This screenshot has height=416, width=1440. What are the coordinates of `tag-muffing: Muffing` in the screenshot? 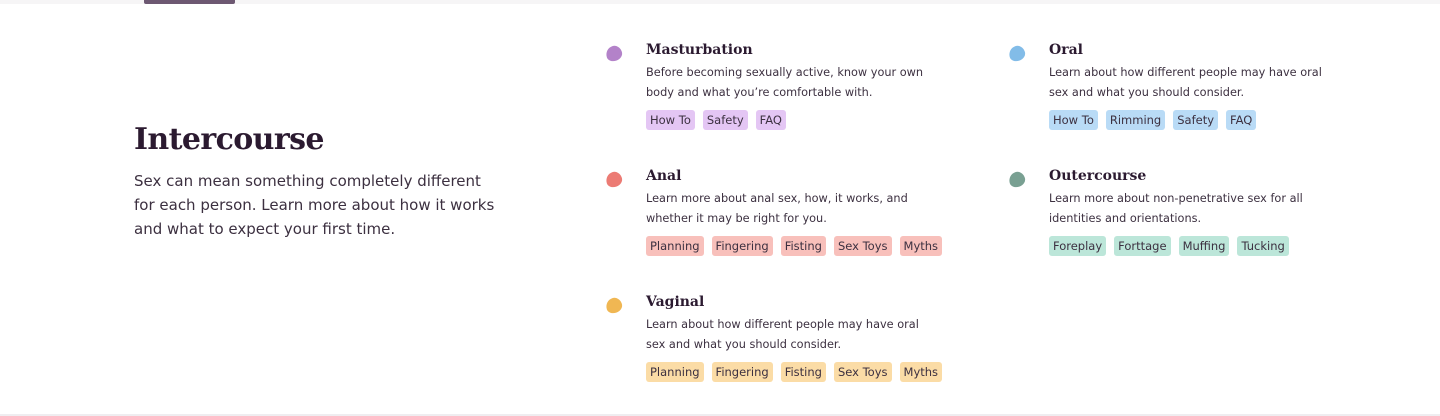 It's located at (1204, 246).